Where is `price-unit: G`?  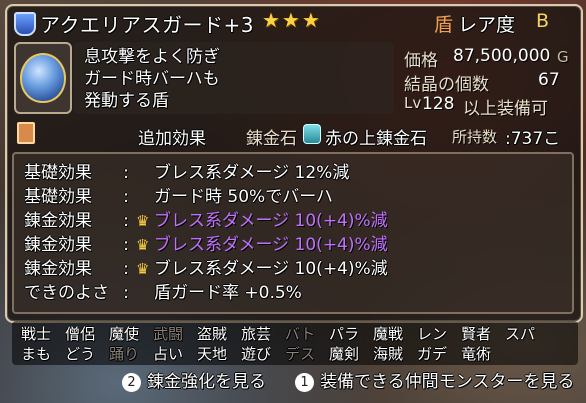
price-unit: G is located at coordinates (563, 57).